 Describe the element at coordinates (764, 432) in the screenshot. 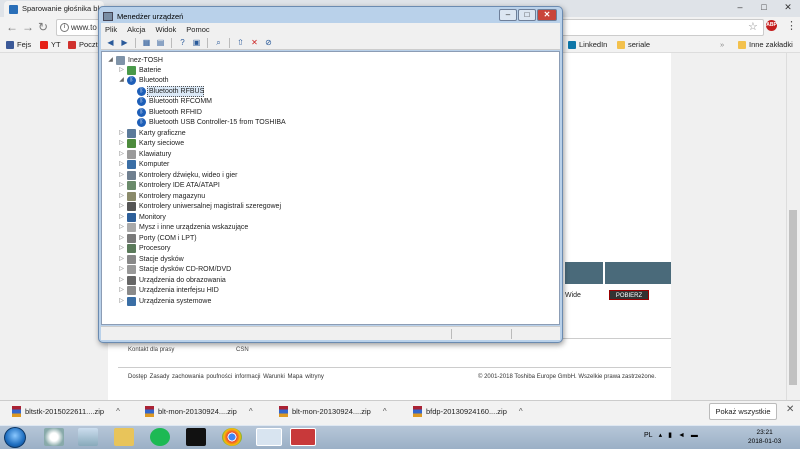

I see `clock-time: 23:21` at that location.